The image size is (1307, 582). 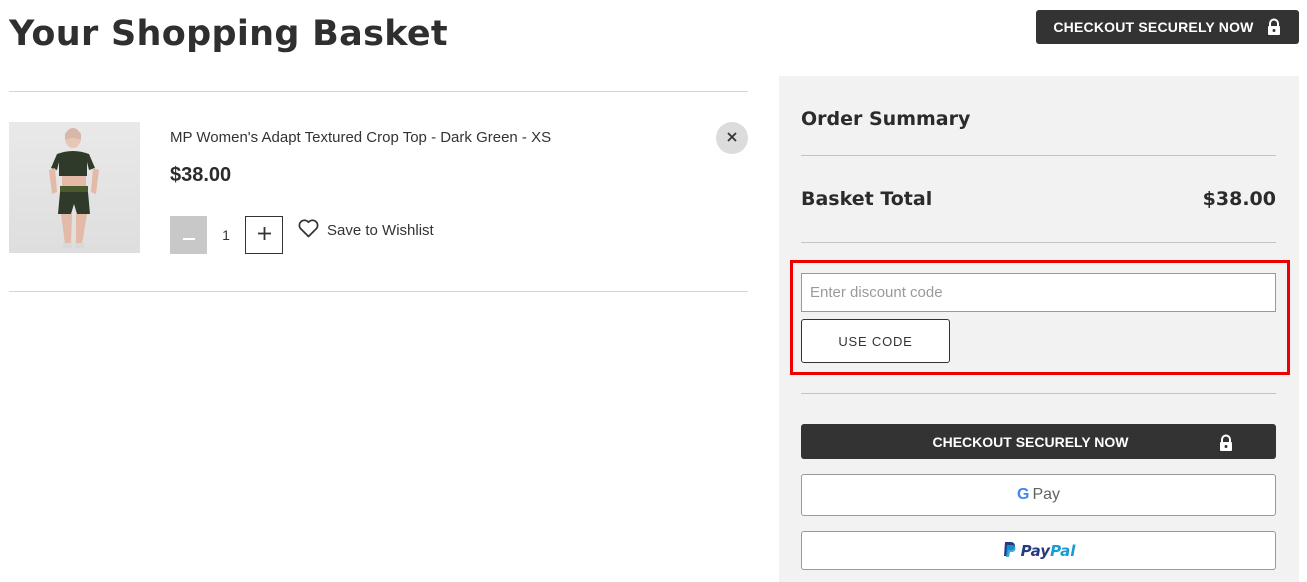 I want to click on save-to-wishlist-button: Save to Wishlist, so click(x=366, y=230).